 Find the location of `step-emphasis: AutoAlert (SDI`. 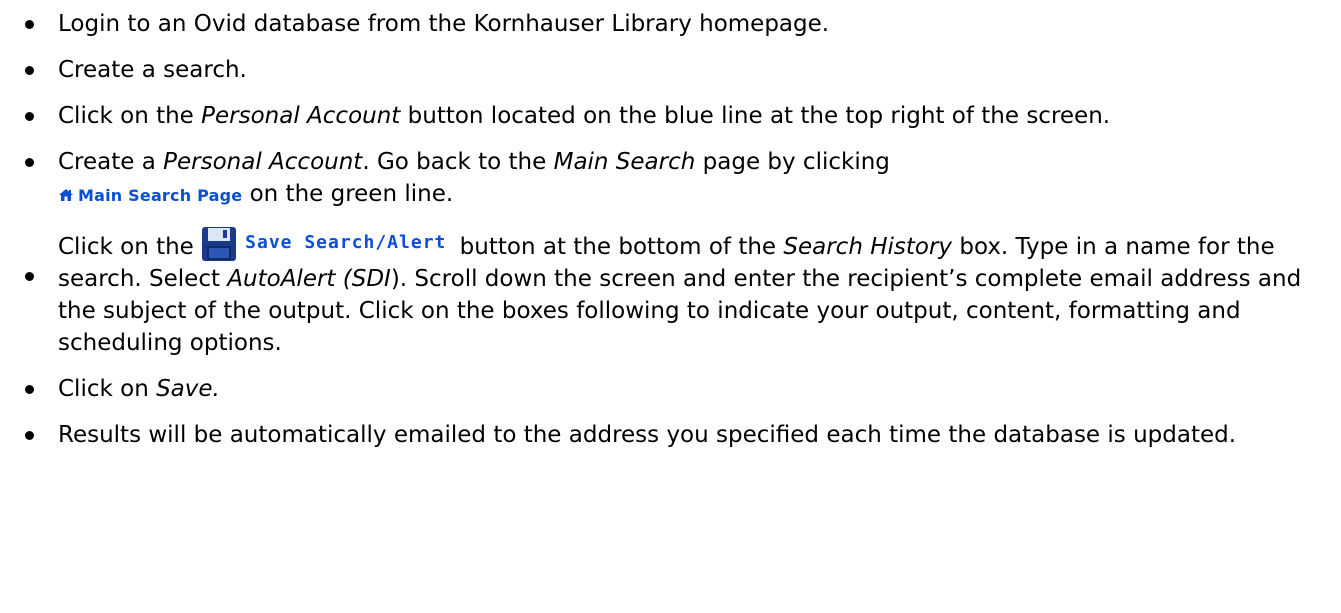

step-emphasis: AutoAlert (SDI is located at coordinates (309, 279).